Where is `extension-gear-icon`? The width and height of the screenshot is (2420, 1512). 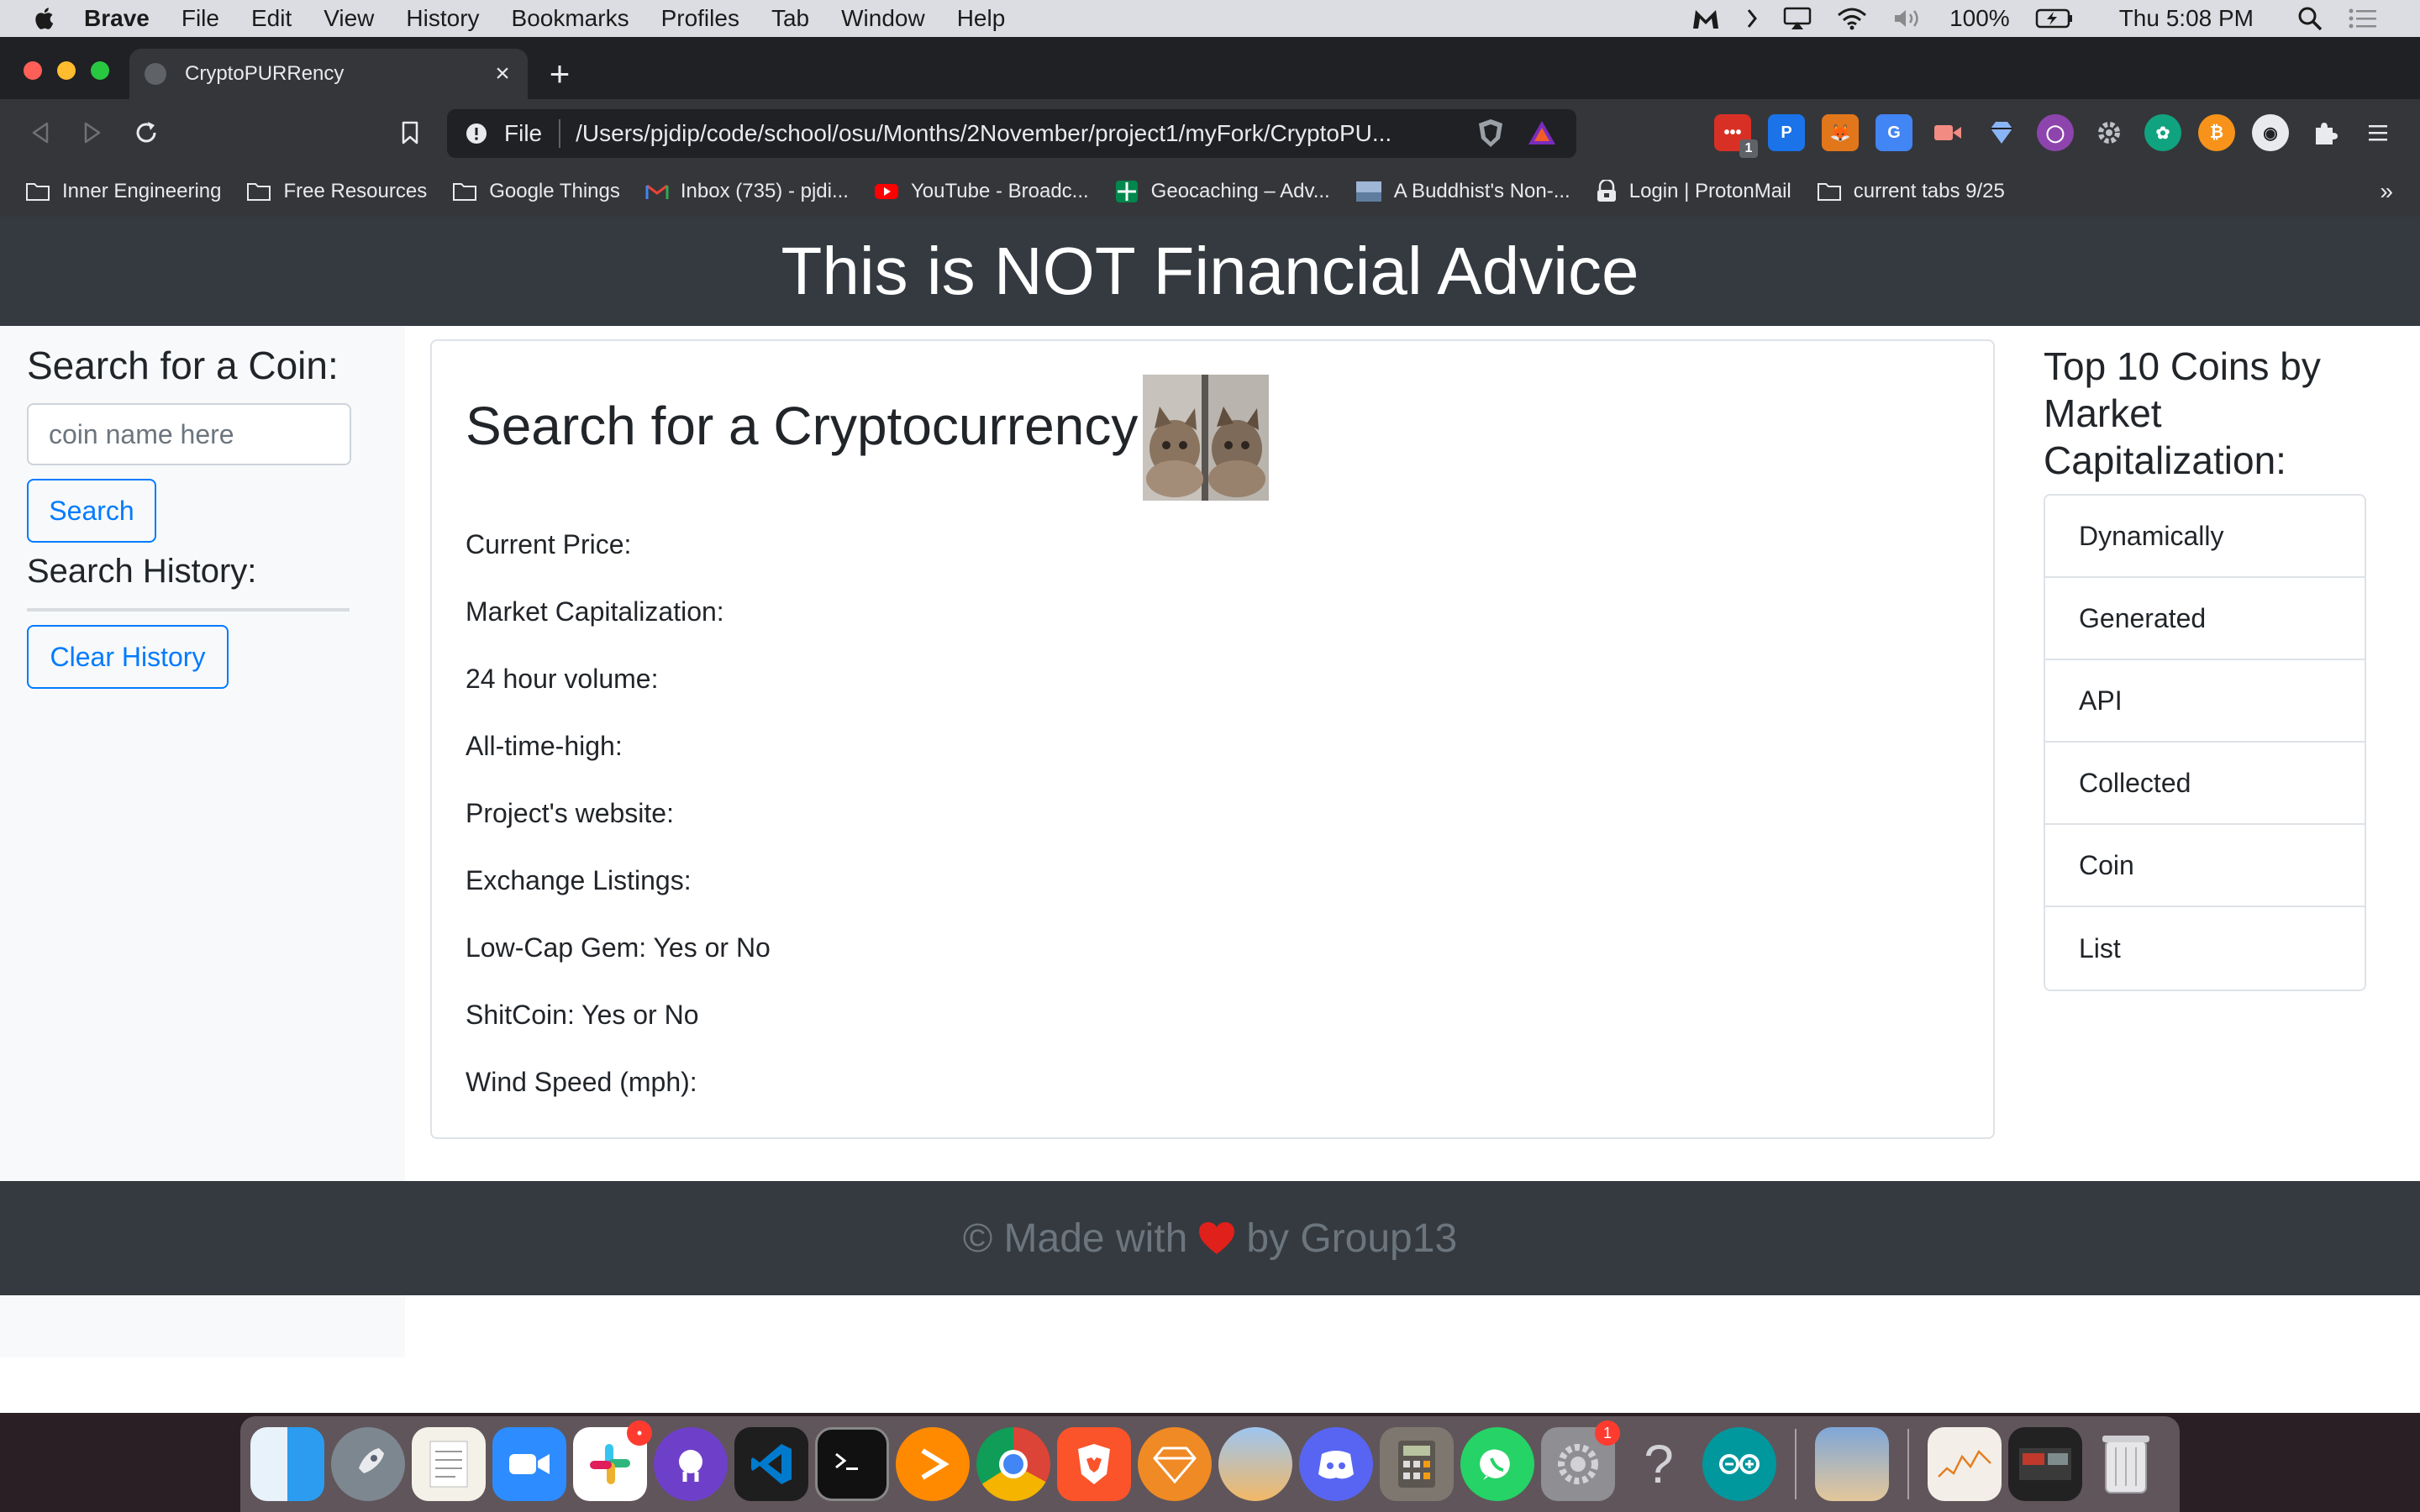
extension-gear-icon is located at coordinates (2109, 132).